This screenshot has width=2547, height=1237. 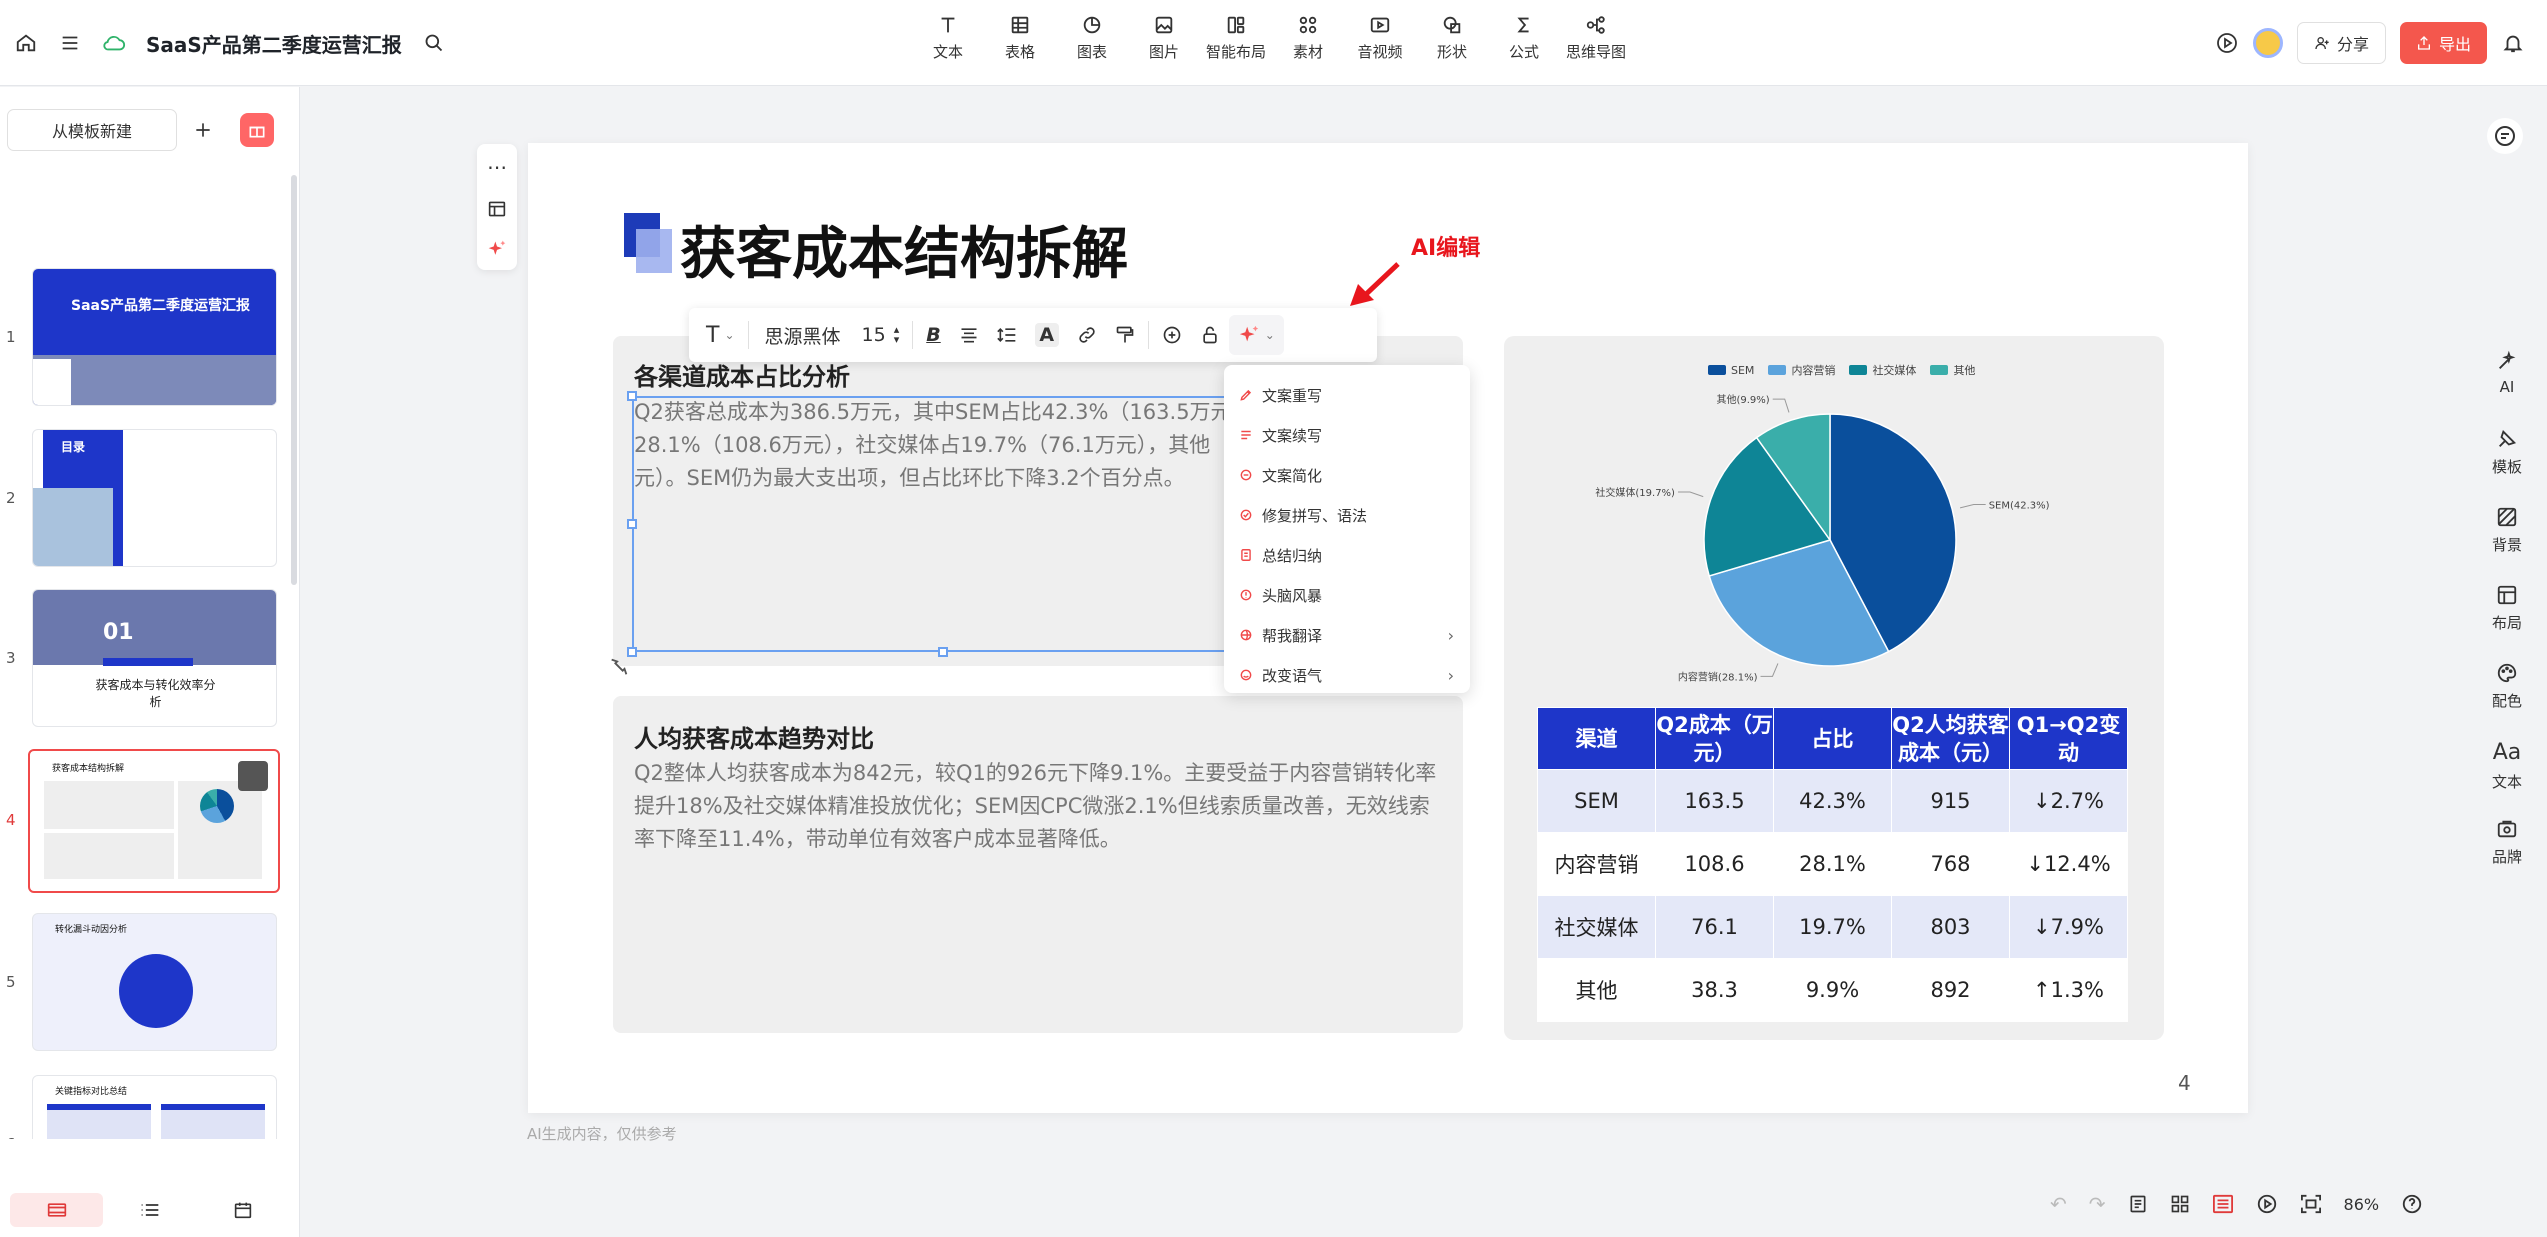 I want to click on new-from-template-button: 从模板新建, so click(x=92, y=130).